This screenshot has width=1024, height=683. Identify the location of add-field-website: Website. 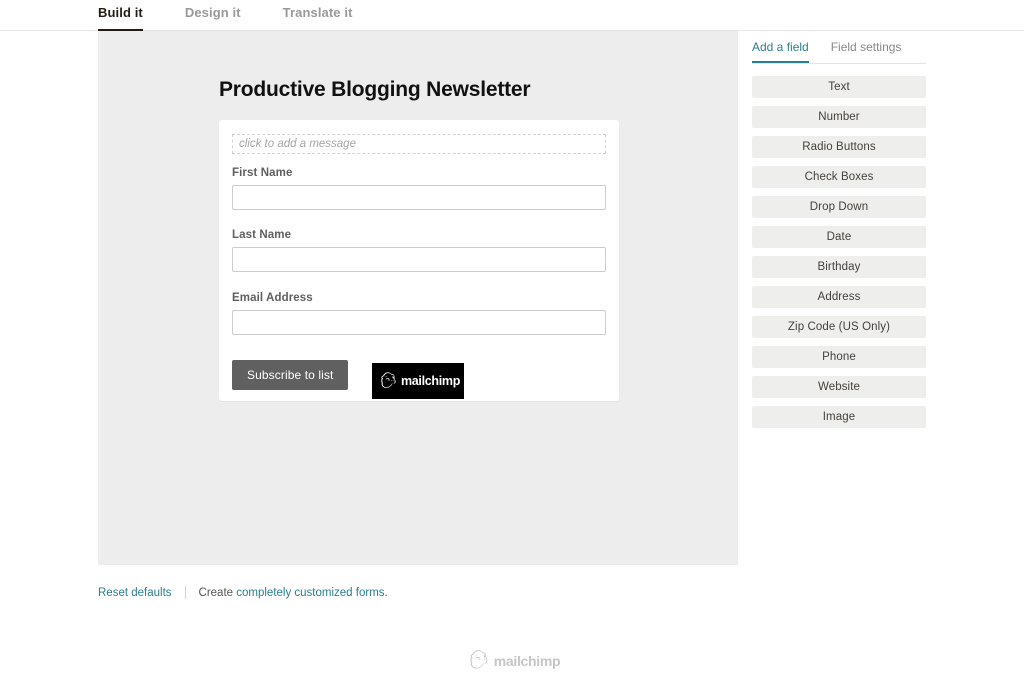
(839, 387).